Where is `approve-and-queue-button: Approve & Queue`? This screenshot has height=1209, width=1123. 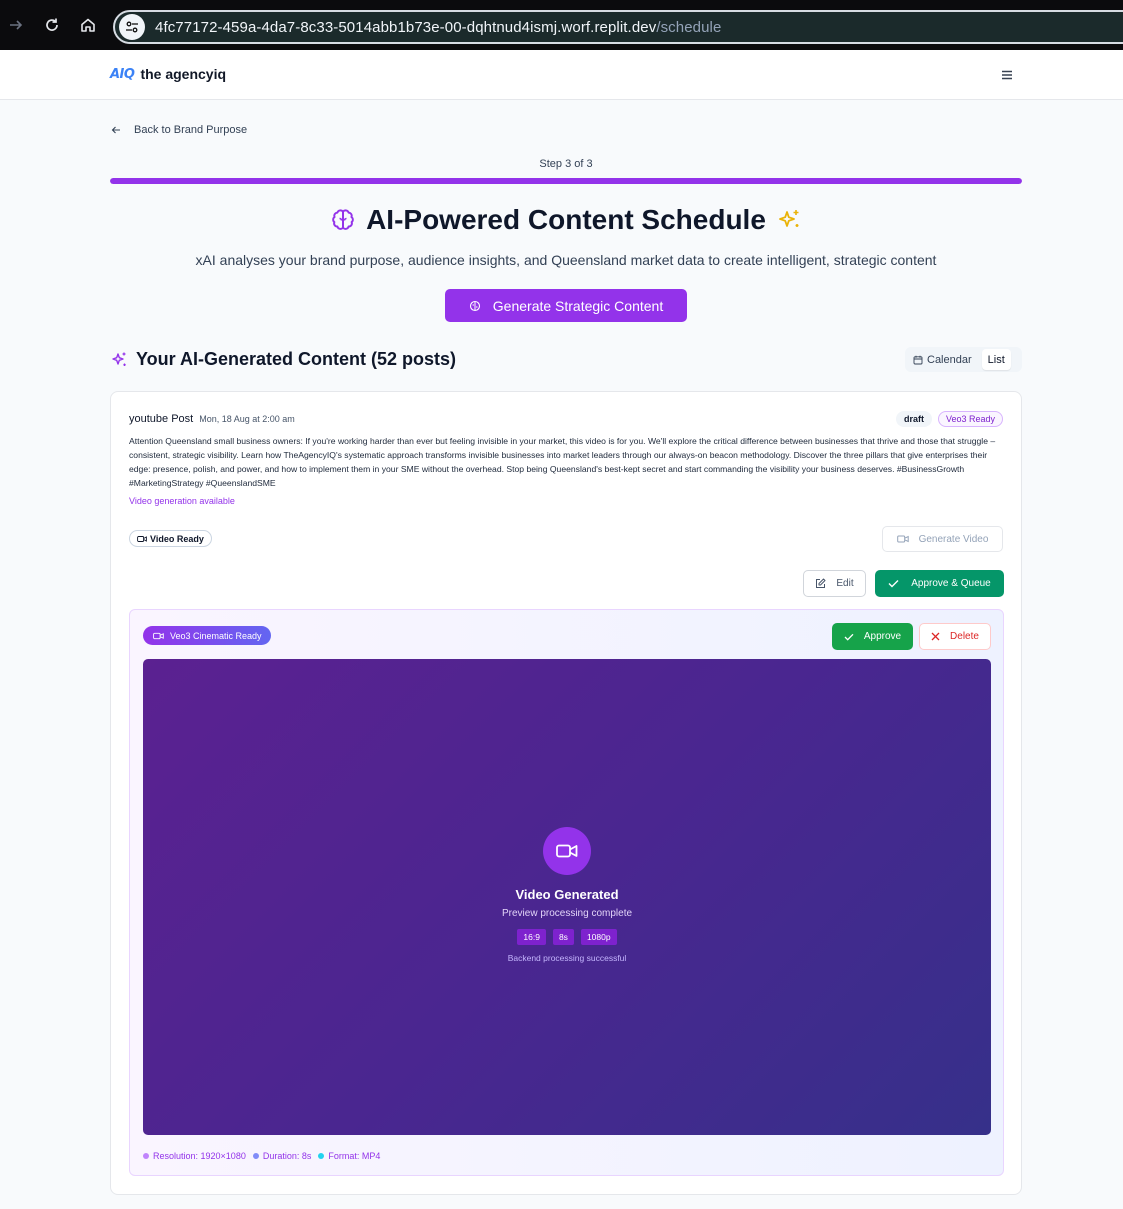
approve-and-queue-button: Approve & Queue is located at coordinates (939, 583).